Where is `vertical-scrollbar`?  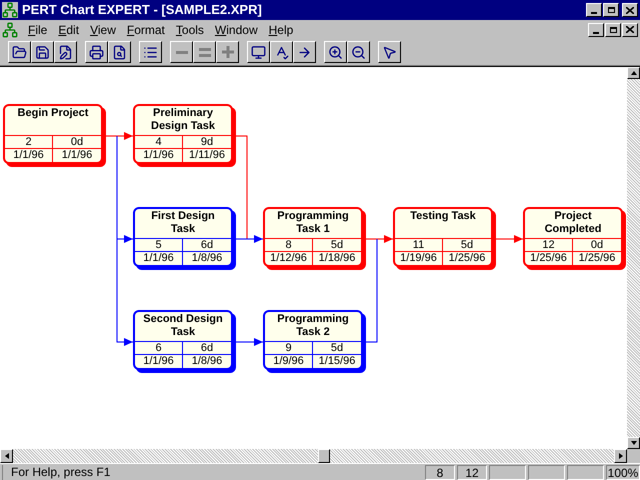 vertical-scrollbar is located at coordinates (633, 258).